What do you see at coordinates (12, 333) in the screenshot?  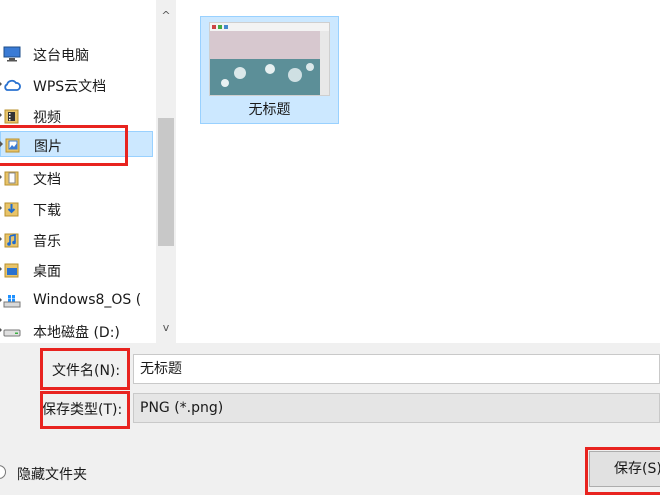 I see `local-disk-icon` at bounding box center [12, 333].